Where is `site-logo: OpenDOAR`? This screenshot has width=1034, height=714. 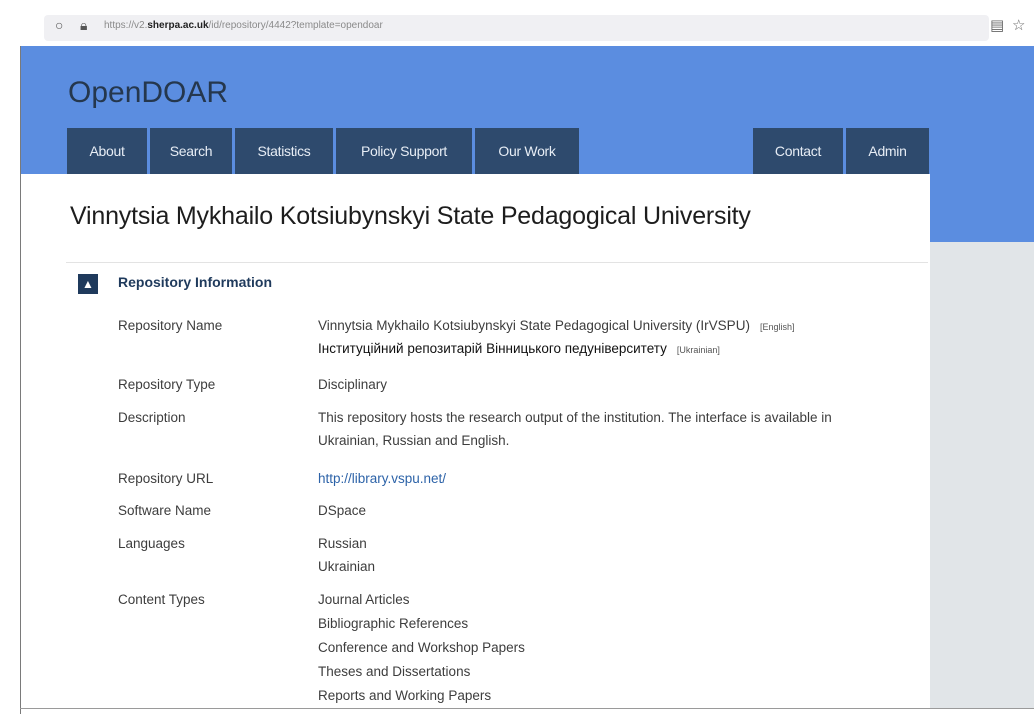 site-logo: OpenDOAR is located at coordinates (148, 93).